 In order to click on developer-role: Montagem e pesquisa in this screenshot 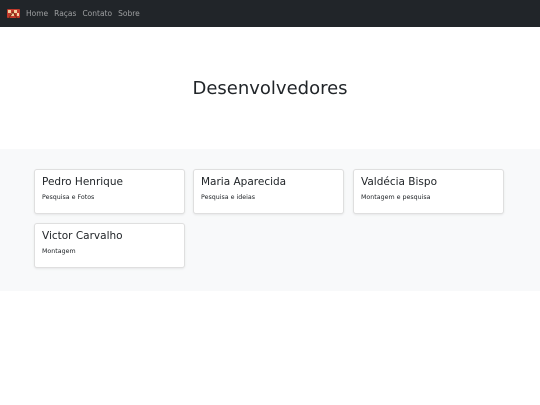, I will do `click(396, 197)`.